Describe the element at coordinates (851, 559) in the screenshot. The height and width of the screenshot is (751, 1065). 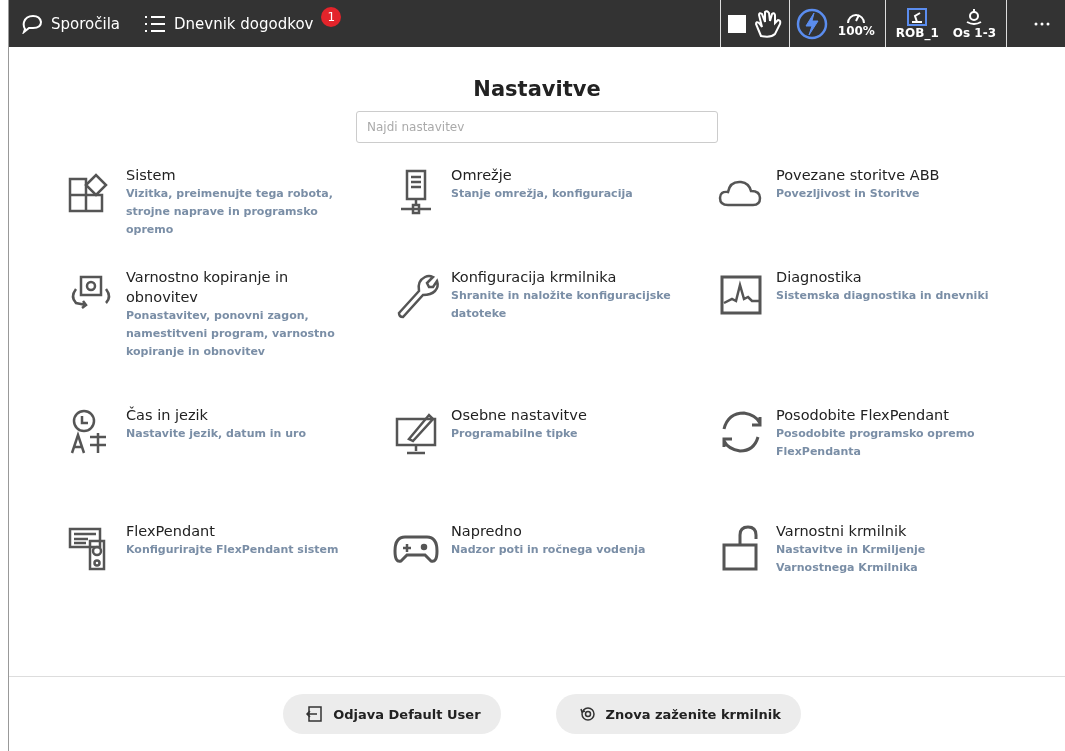
I see `settings-description: Nastavitve in Krmiljenje Varnostnega Krmilnika` at that location.